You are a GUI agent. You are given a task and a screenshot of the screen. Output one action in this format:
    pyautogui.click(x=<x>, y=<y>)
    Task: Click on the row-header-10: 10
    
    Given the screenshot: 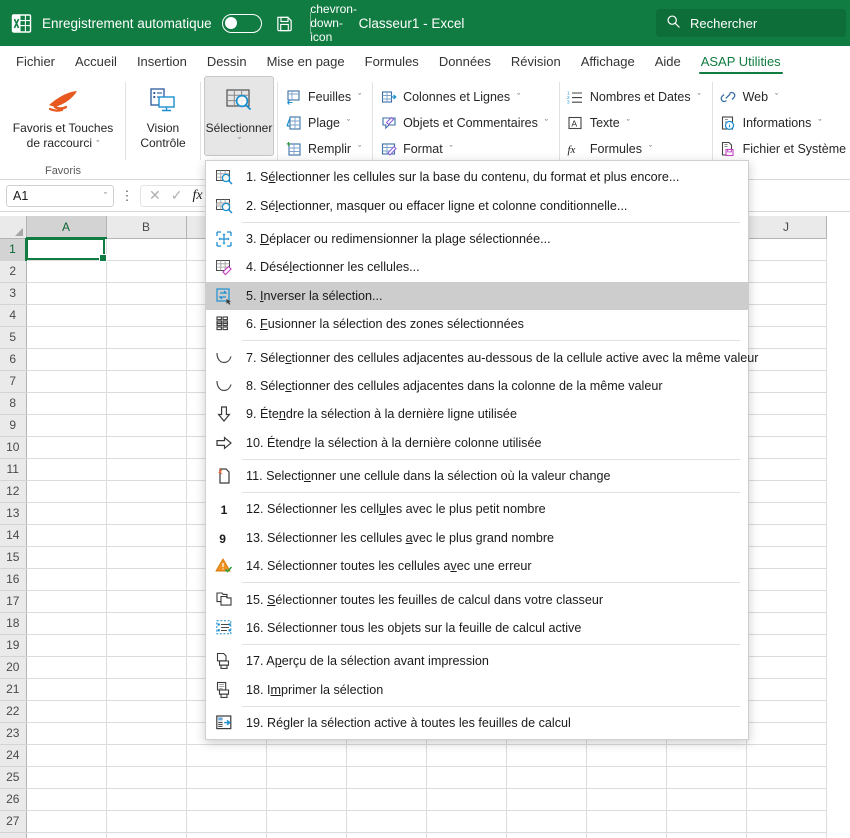 What is the action you would take?
    pyautogui.click(x=13, y=447)
    